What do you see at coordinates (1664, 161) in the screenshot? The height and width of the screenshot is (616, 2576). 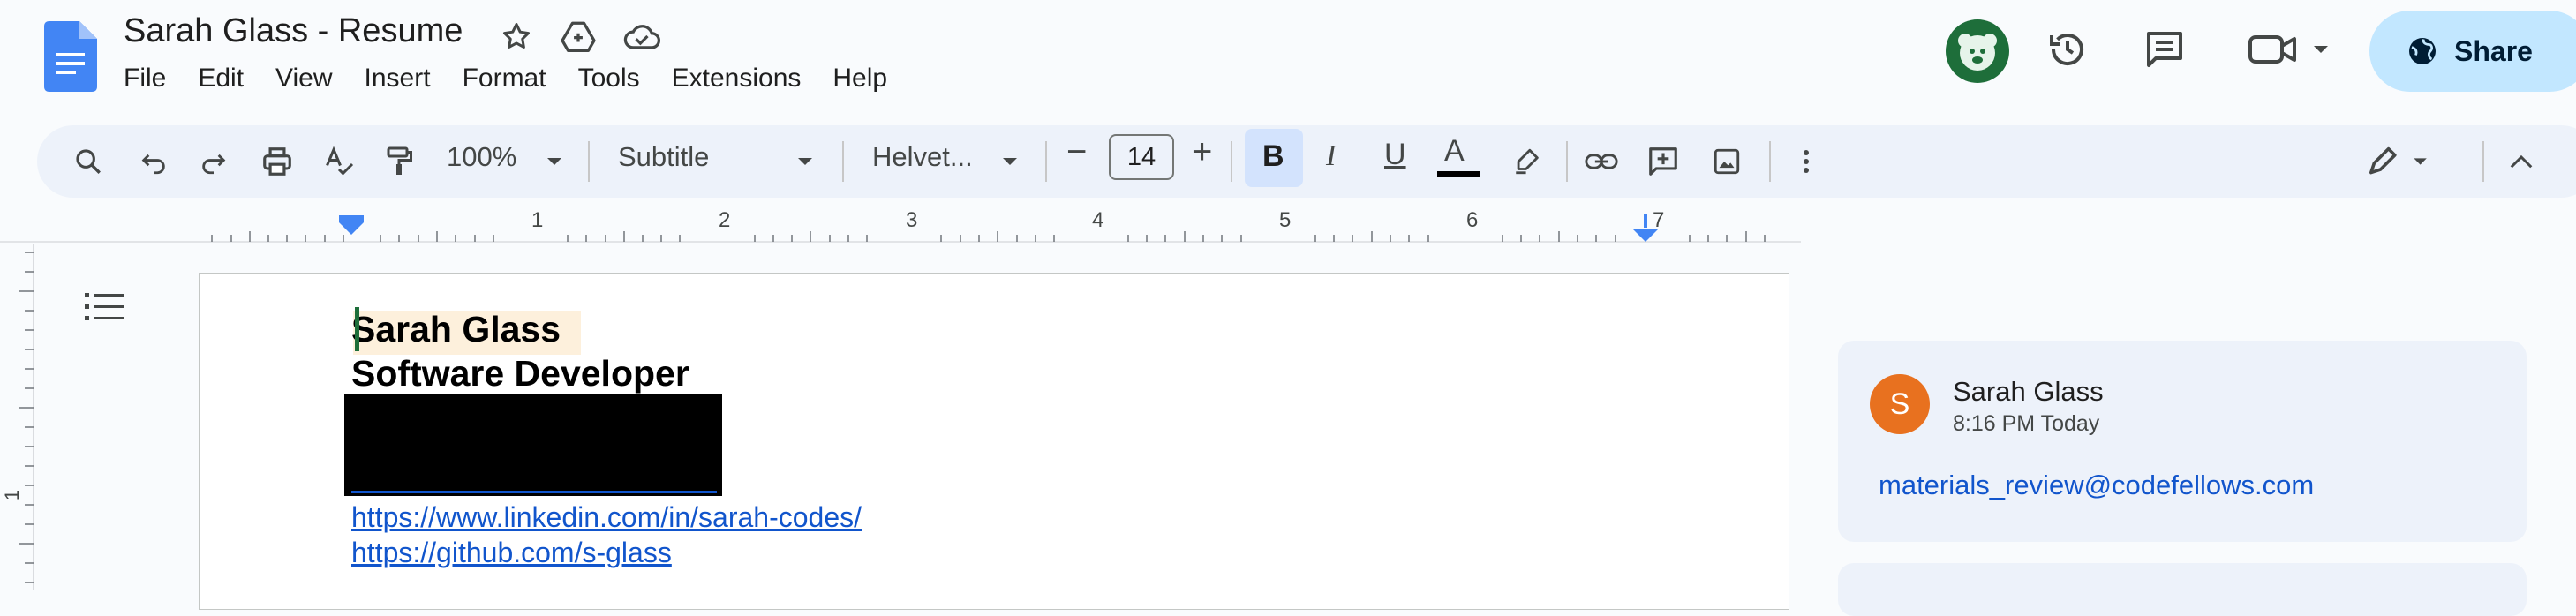 I see `add-comment-icon` at bounding box center [1664, 161].